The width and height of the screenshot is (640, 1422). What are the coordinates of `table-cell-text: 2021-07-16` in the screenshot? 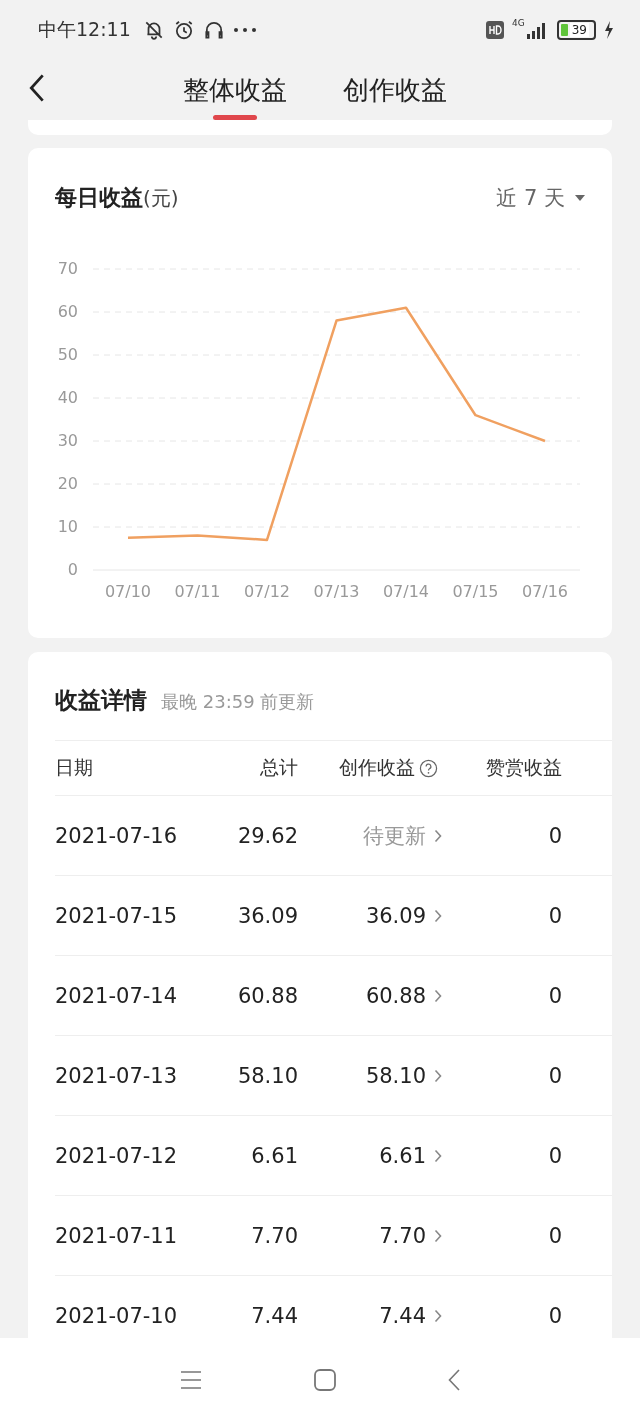 It's located at (117, 835).